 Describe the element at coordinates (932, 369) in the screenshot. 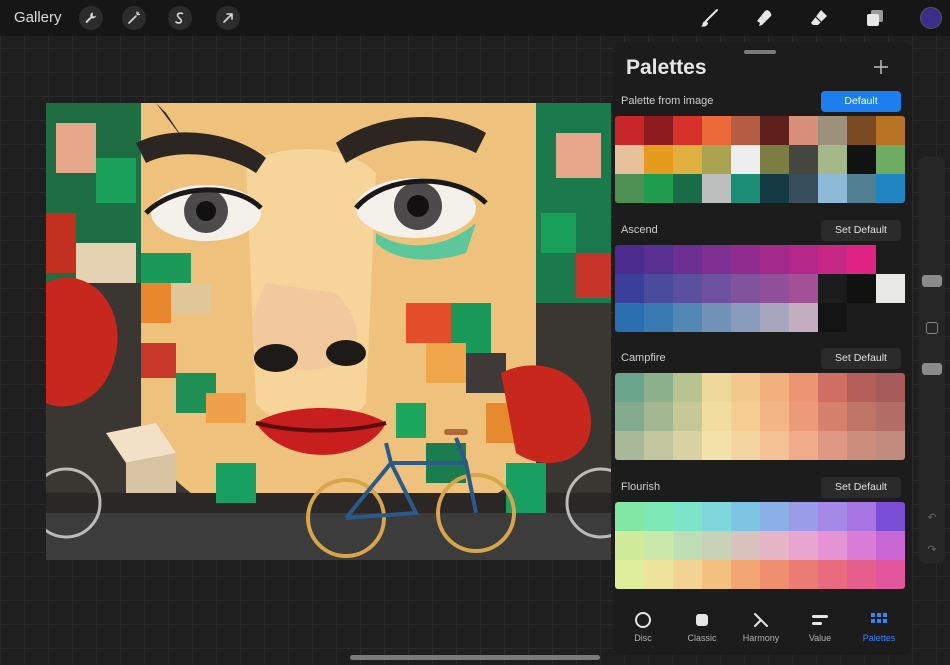

I see `opacity-thumb` at that location.